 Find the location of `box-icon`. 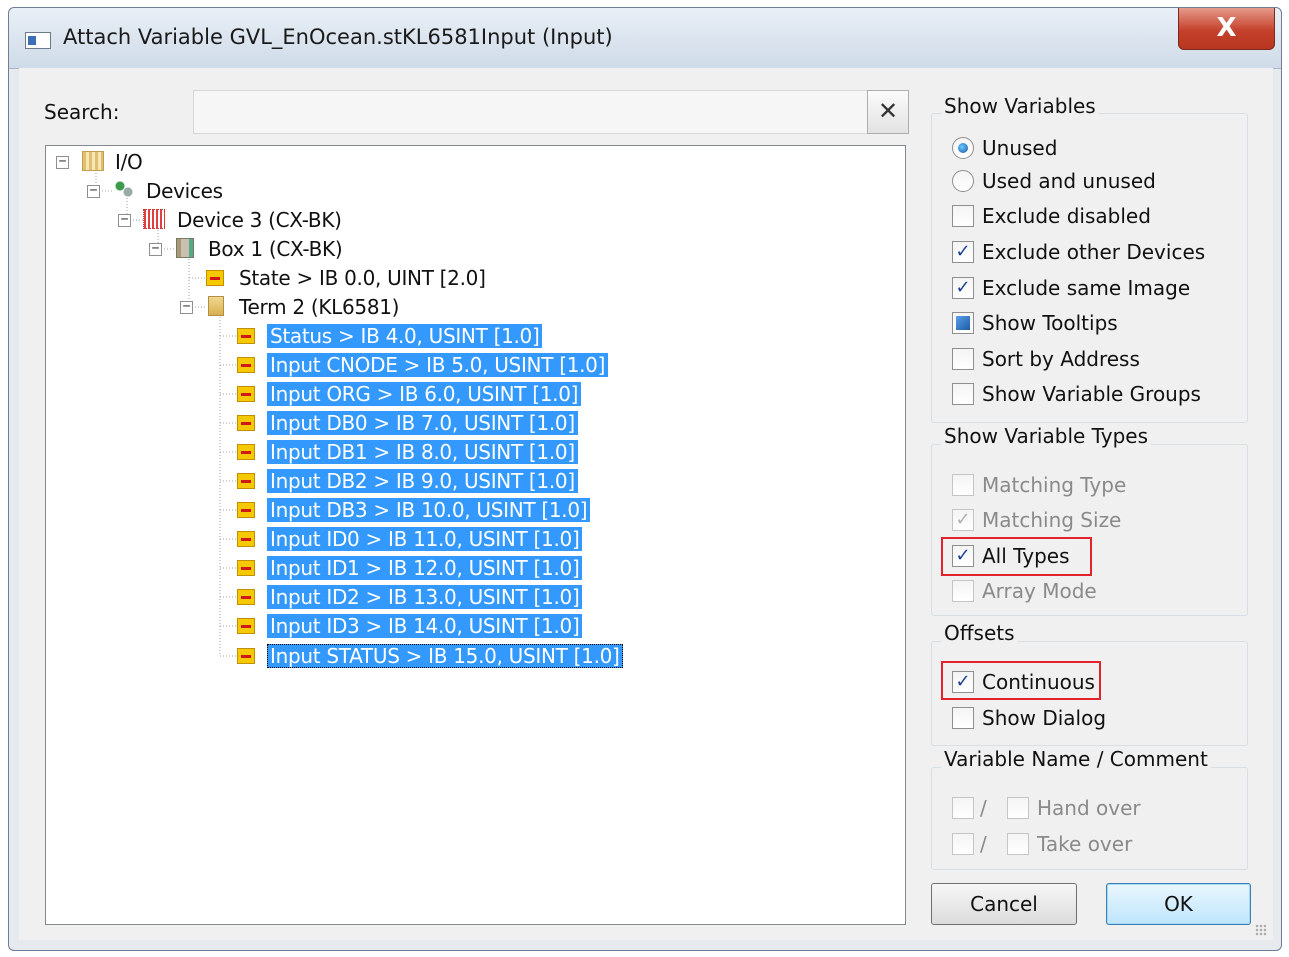

box-icon is located at coordinates (185, 248).